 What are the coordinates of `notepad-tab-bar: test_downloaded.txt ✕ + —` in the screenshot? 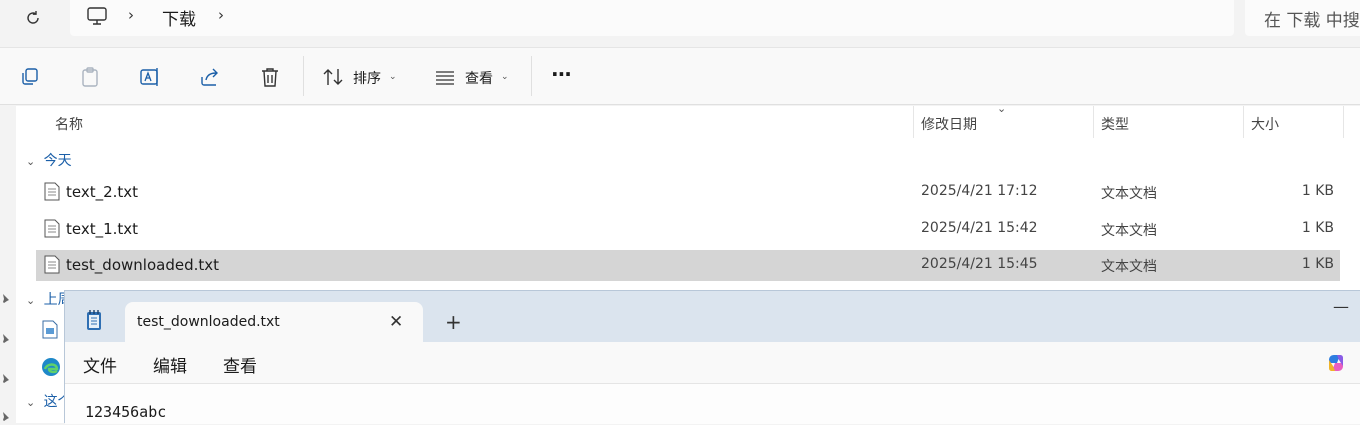 It's located at (712, 316).